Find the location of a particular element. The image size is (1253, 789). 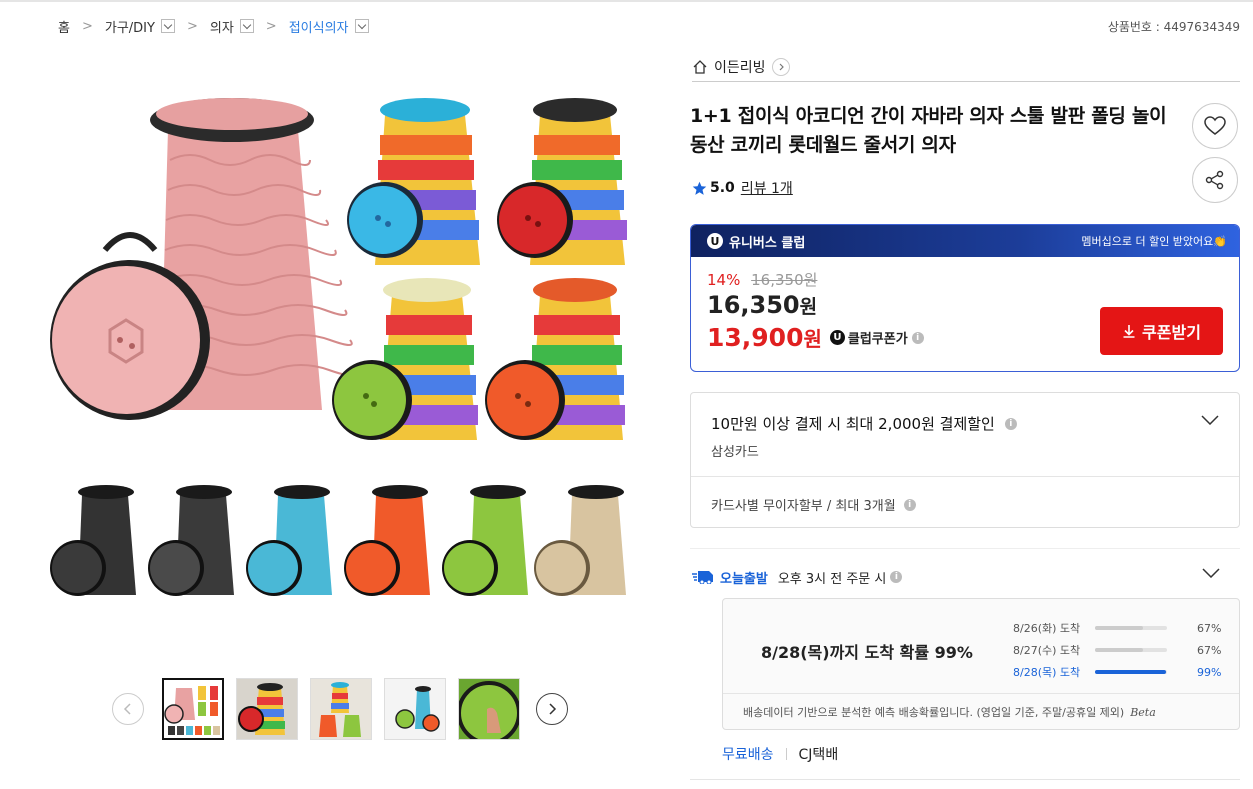

club-price-currency: 원 is located at coordinates (812, 339).